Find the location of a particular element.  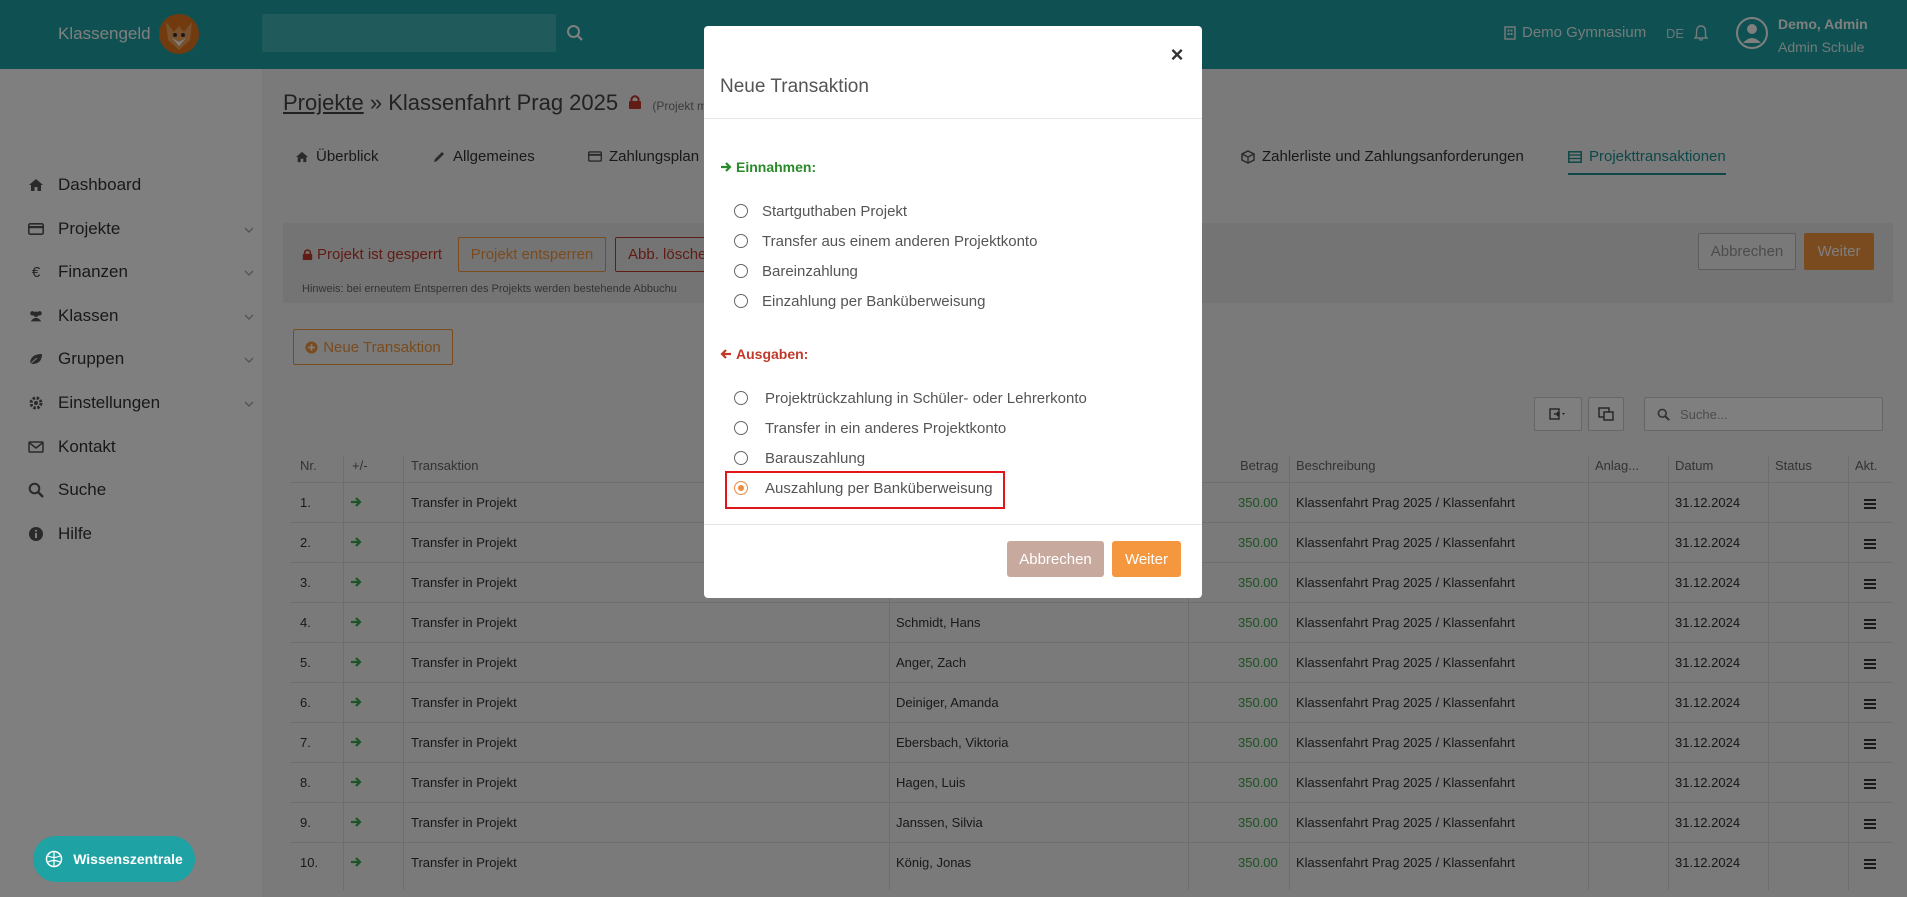

option-label: Transfer aus einem anderen Projektkonto is located at coordinates (900, 241).